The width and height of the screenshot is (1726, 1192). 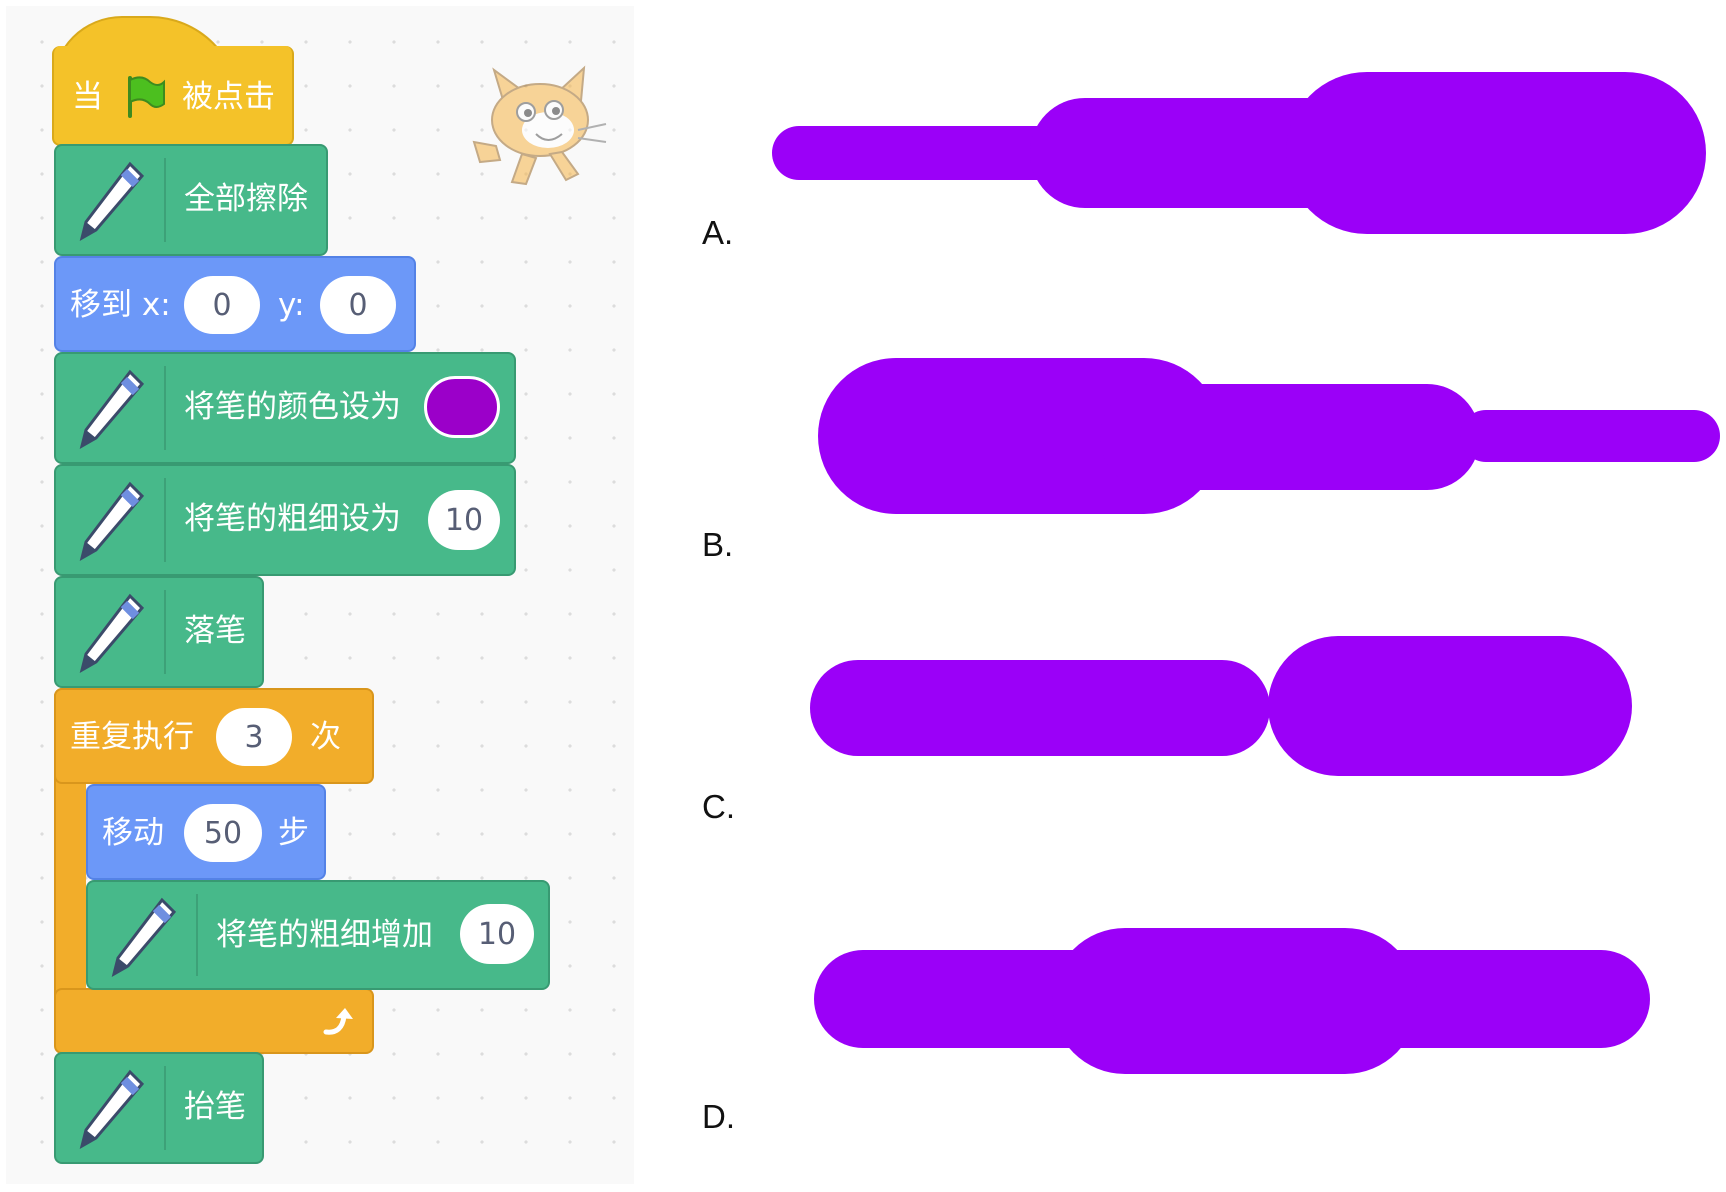 What do you see at coordinates (718, 1116) in the screenshot?
I see `option-d-label: D.` at bounding box center [718, 1116].